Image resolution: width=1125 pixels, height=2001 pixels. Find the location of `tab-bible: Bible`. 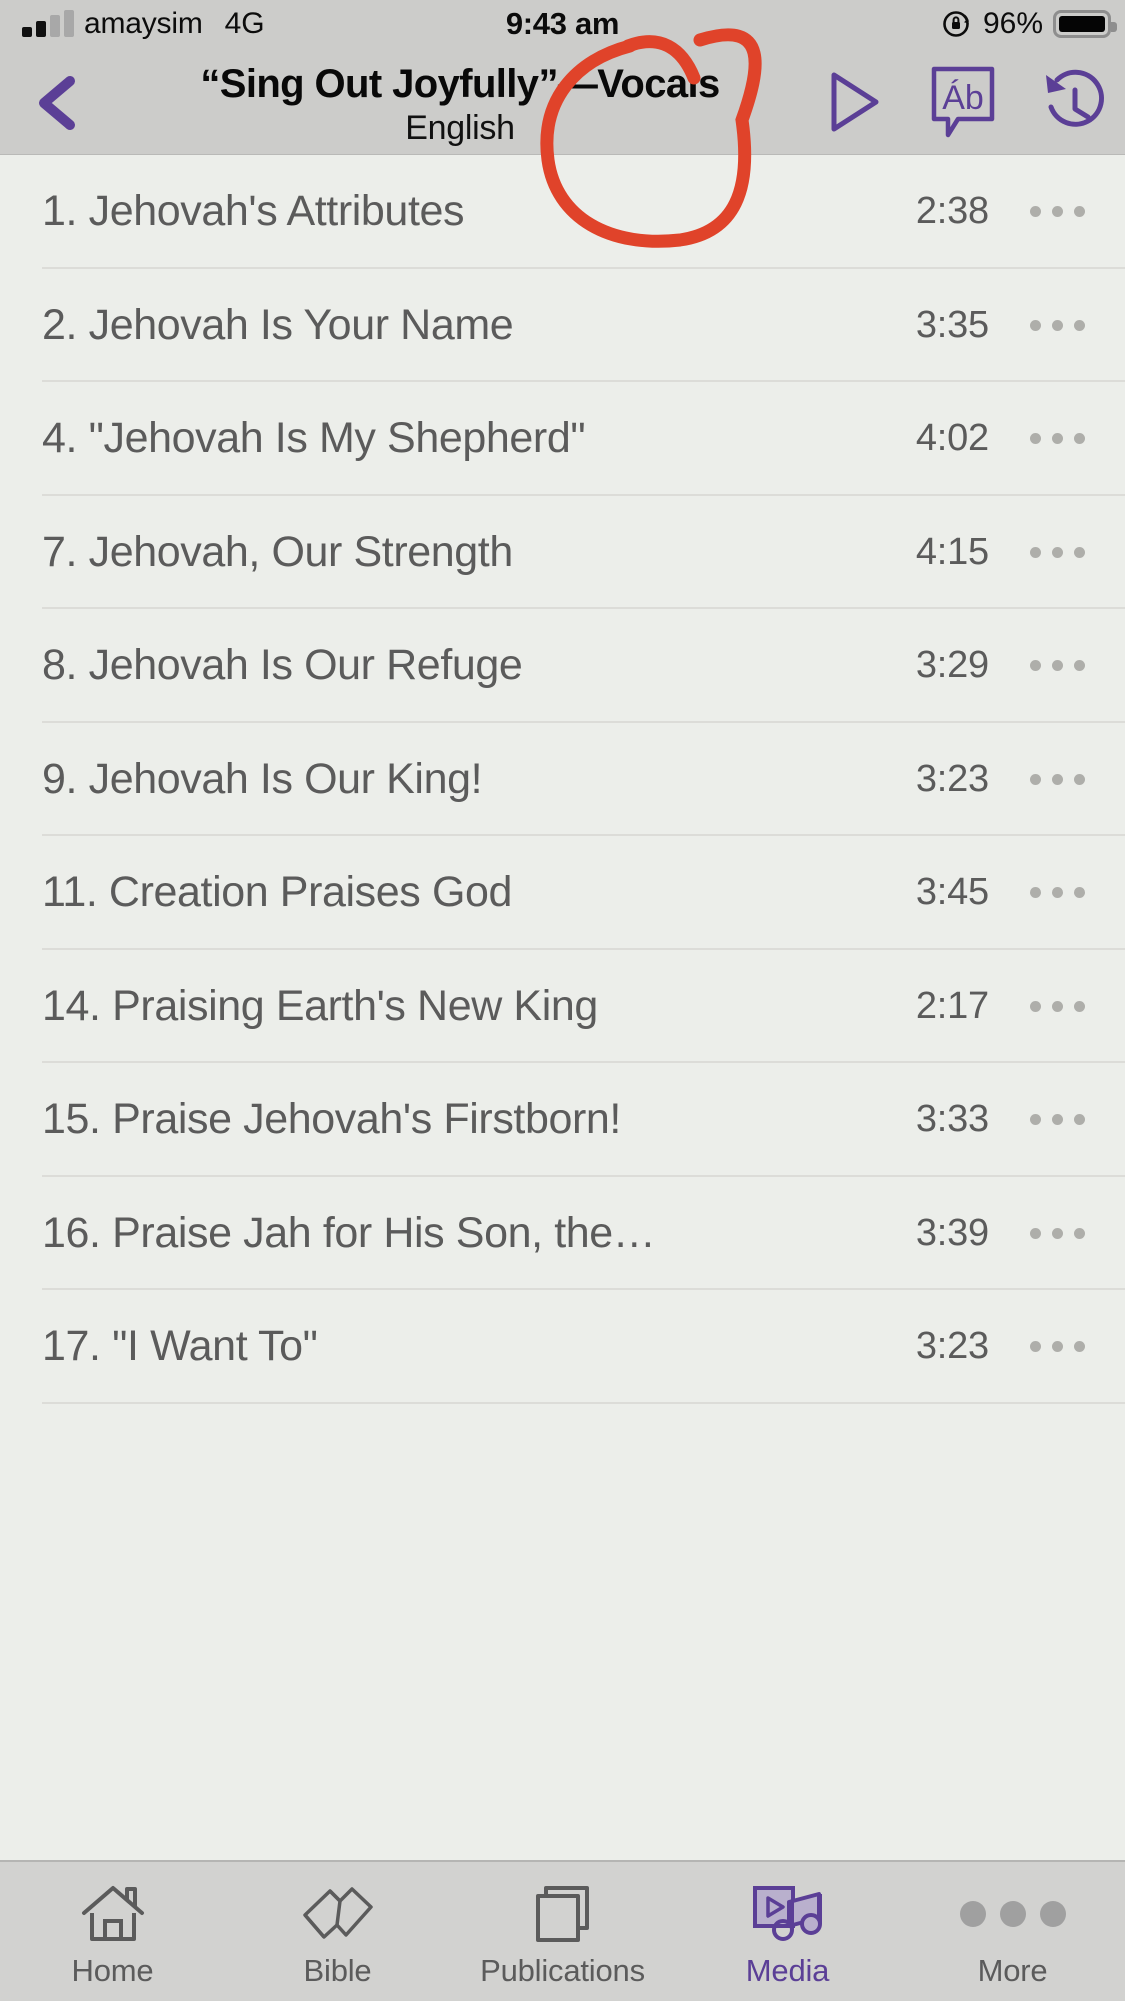

tab-bible: Bible is located at coordinates (337, 1931).